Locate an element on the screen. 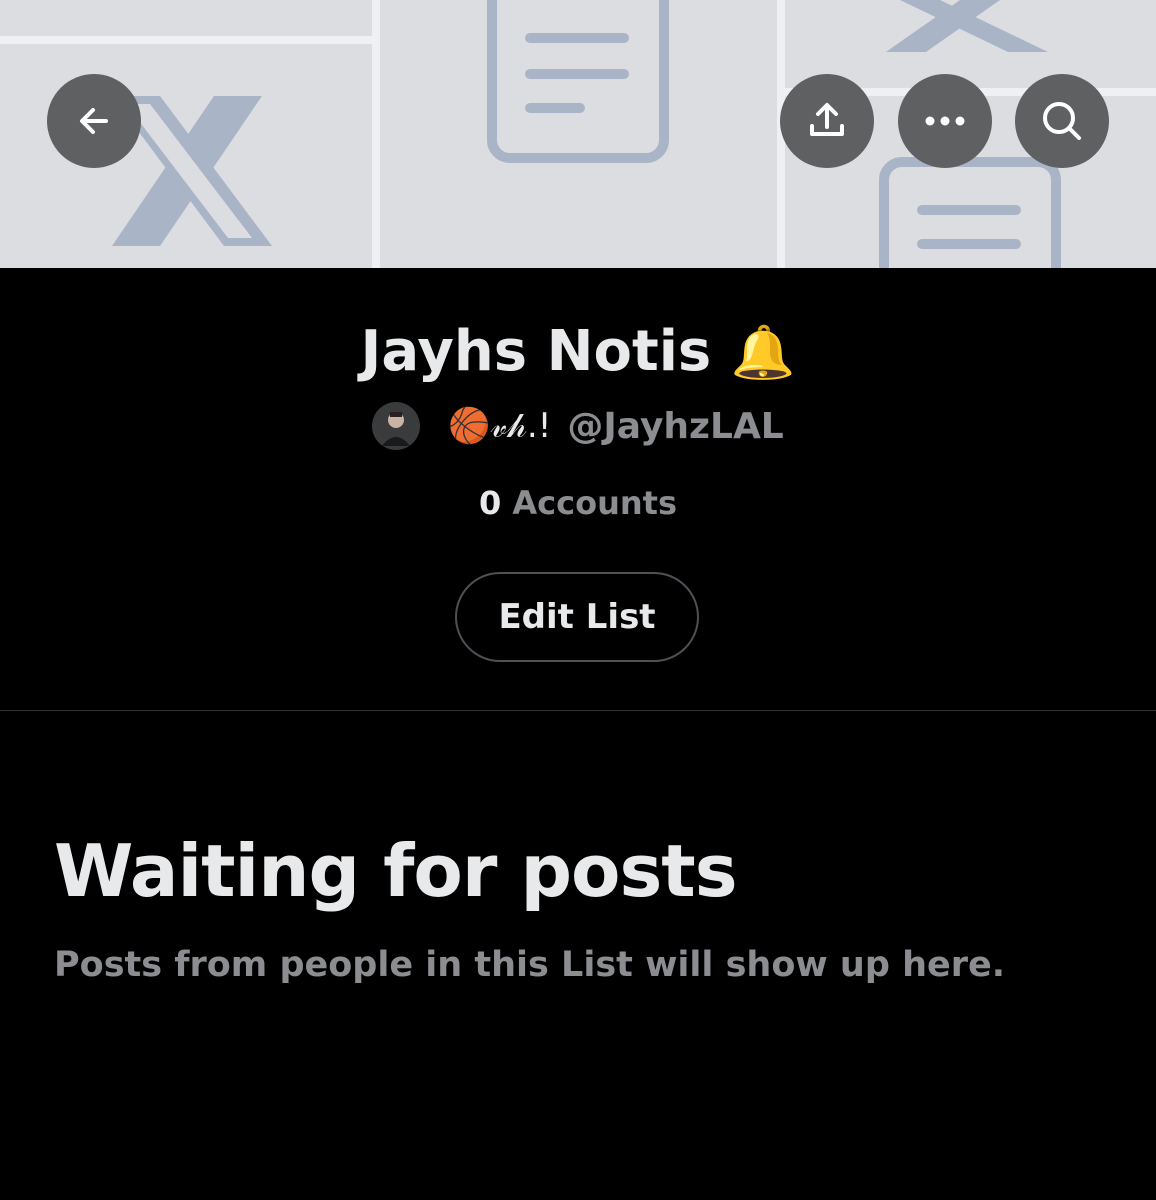 Image resolution: width=1156 pixels, height=1200 pixels. more-button is located at coordinates (945, 121).